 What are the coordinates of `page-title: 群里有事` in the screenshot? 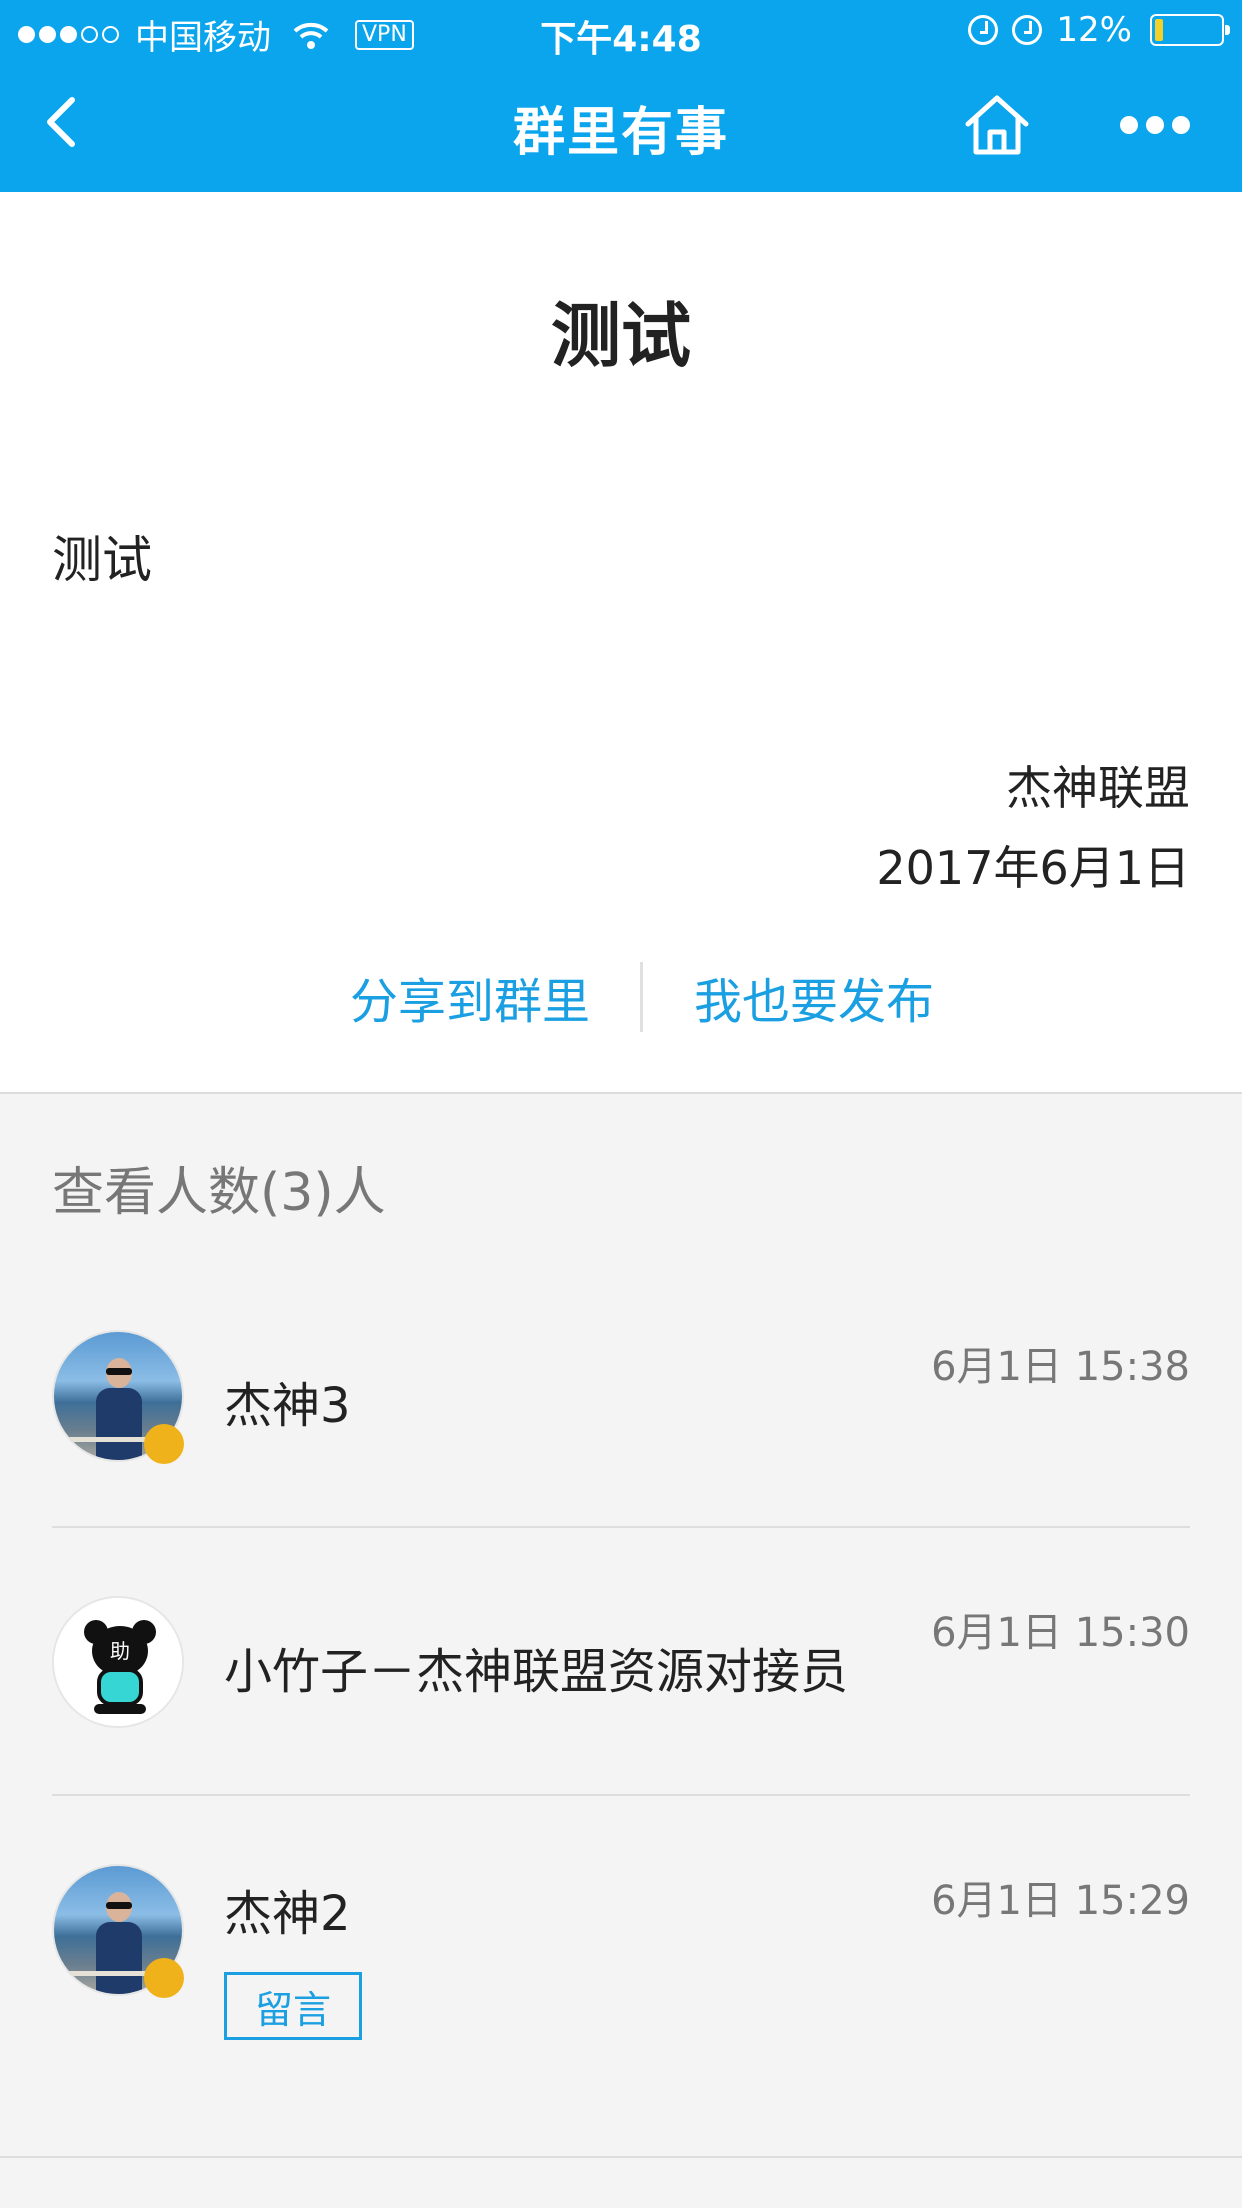 It's located at (620, 133).